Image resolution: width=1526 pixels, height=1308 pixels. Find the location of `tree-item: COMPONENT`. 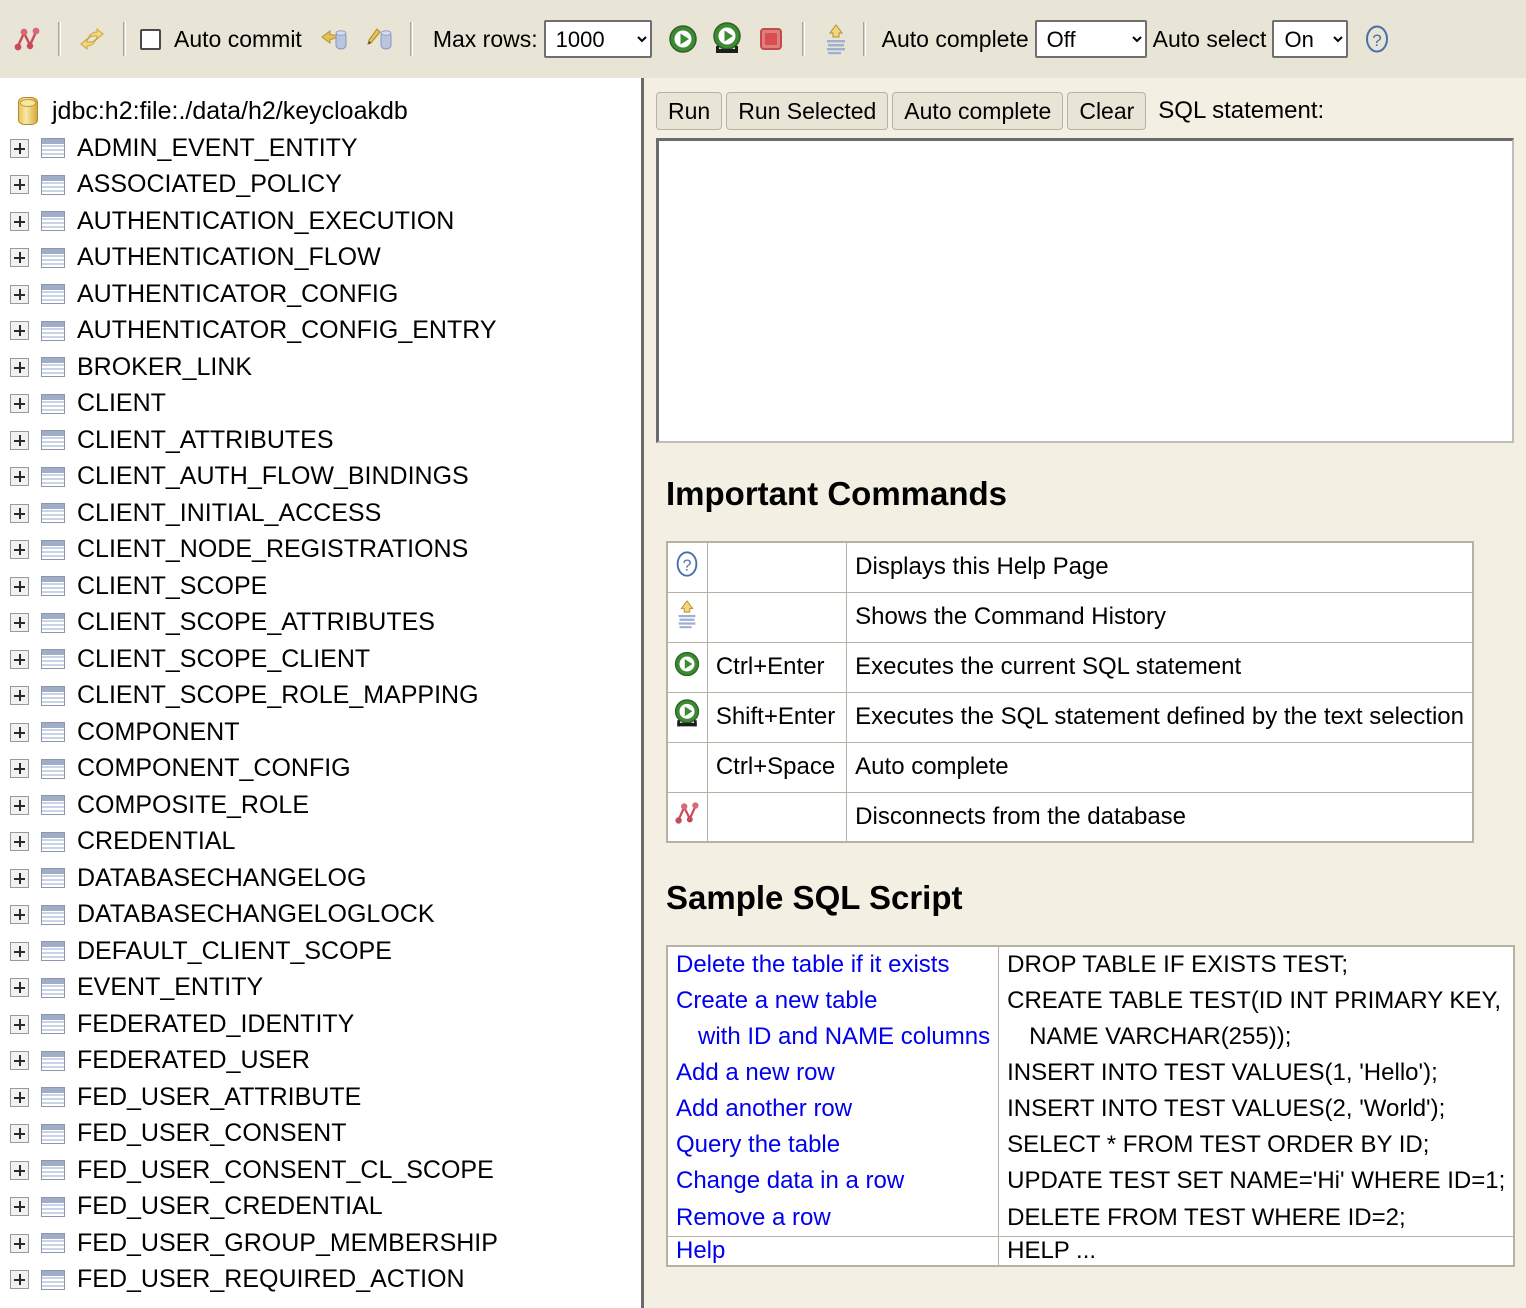

tree-item: COMPONENT is located at coordinates (325, 732).